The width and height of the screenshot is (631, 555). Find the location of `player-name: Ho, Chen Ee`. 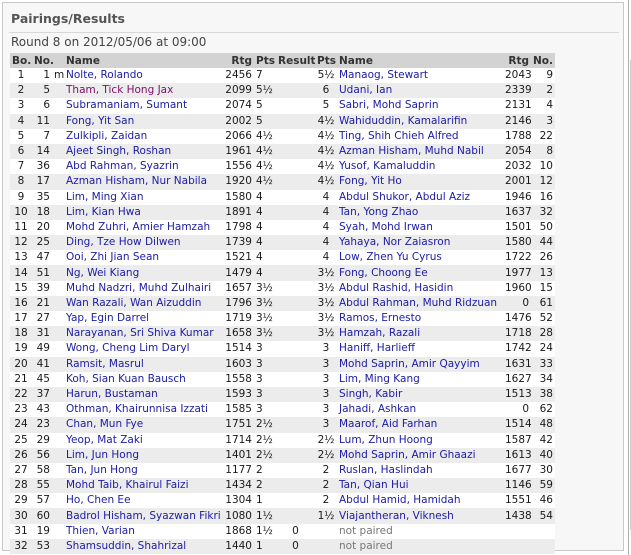

player-name: Ho, Chen Ee is located at coordinates (142, 501).